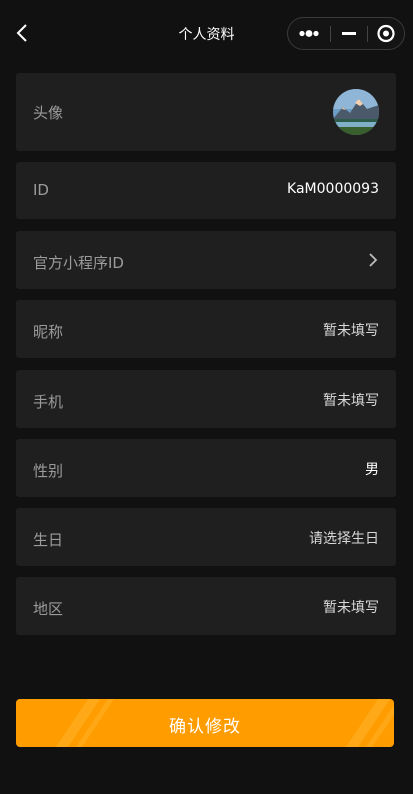 Image resolution: width=413 pixels, height=794 pixels. What do you see at coordinates (206, 606) in the screenshot?
I see `region-row: 地区 暂未填写` at bounding box center [206, 606].